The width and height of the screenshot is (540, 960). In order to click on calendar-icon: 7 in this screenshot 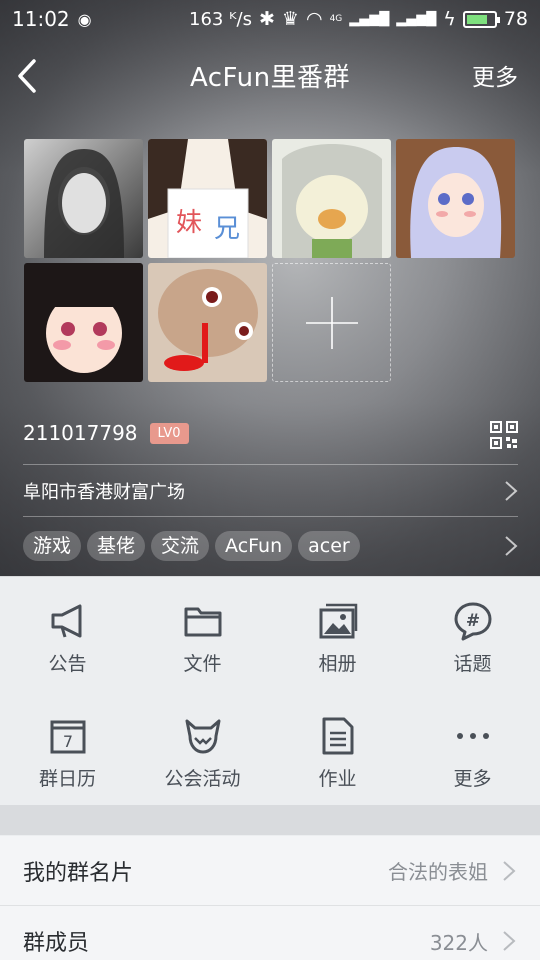, I will do `click(67, 737)`.